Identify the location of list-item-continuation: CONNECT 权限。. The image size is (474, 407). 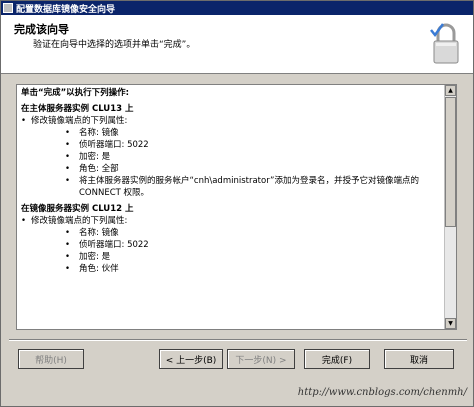
(114, 193).